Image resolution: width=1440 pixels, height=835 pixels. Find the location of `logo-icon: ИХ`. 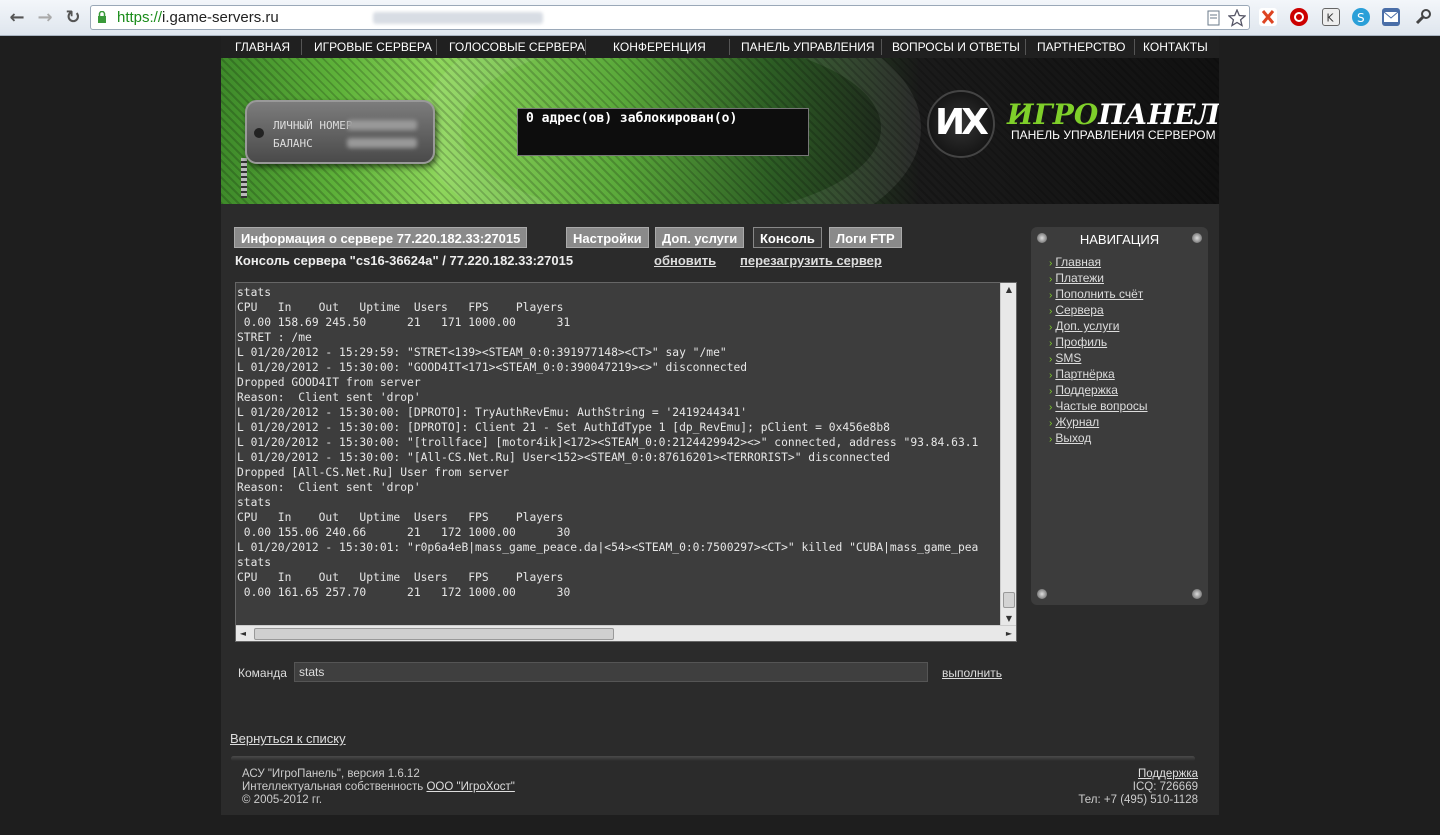

logo-icon: ИХ is located at coordinates (961, 124).